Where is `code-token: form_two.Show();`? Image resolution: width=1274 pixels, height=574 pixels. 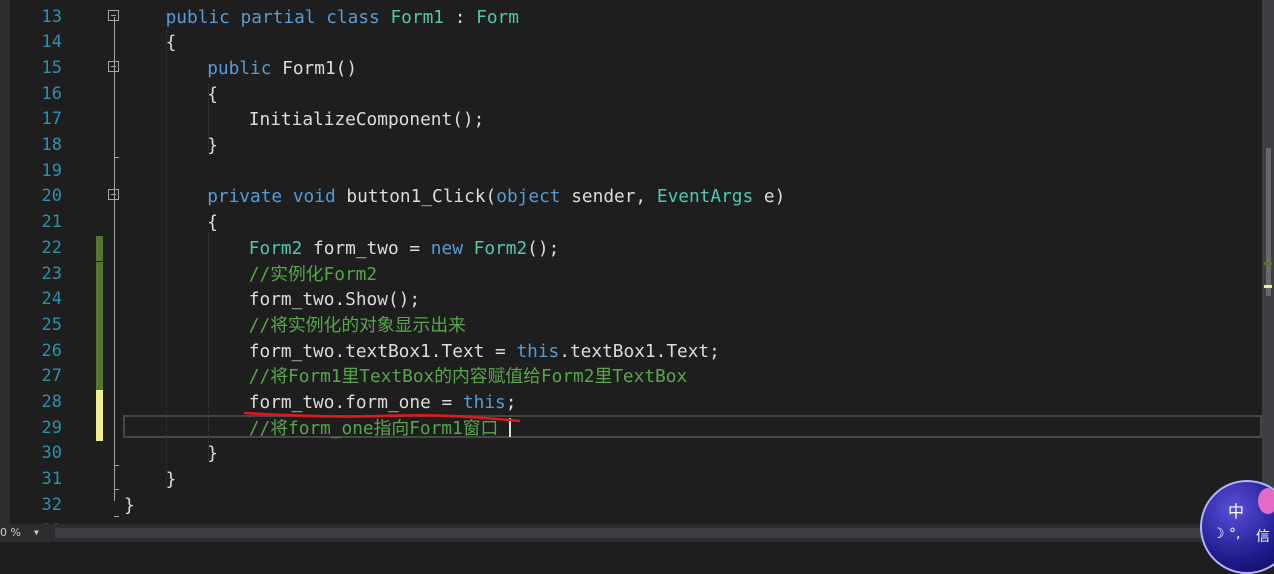
code-token: form_two.Show(); is located at coordinates (334, 300).